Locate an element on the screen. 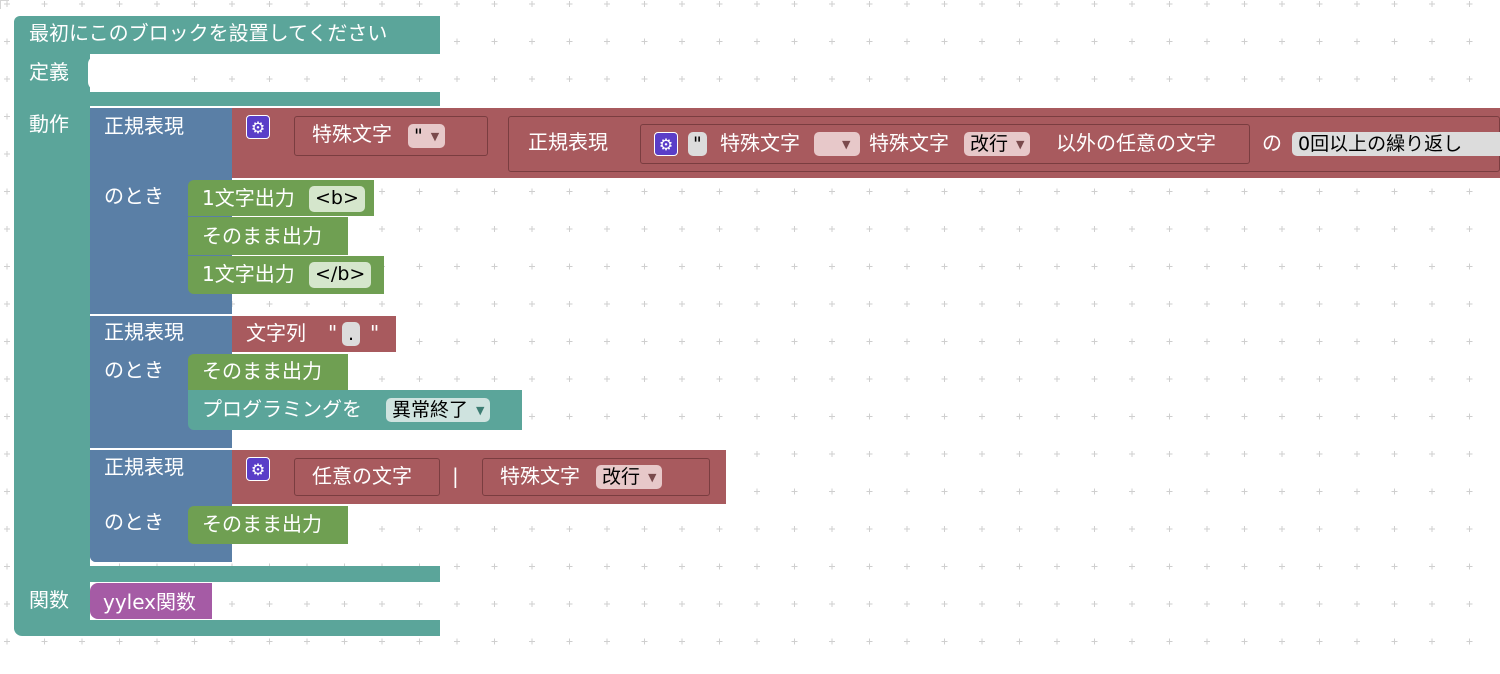 Image resolution: width=1500 pixels, height=674 pixels. action-2-label: そのまま出力 is located at coordinates (262, 236).